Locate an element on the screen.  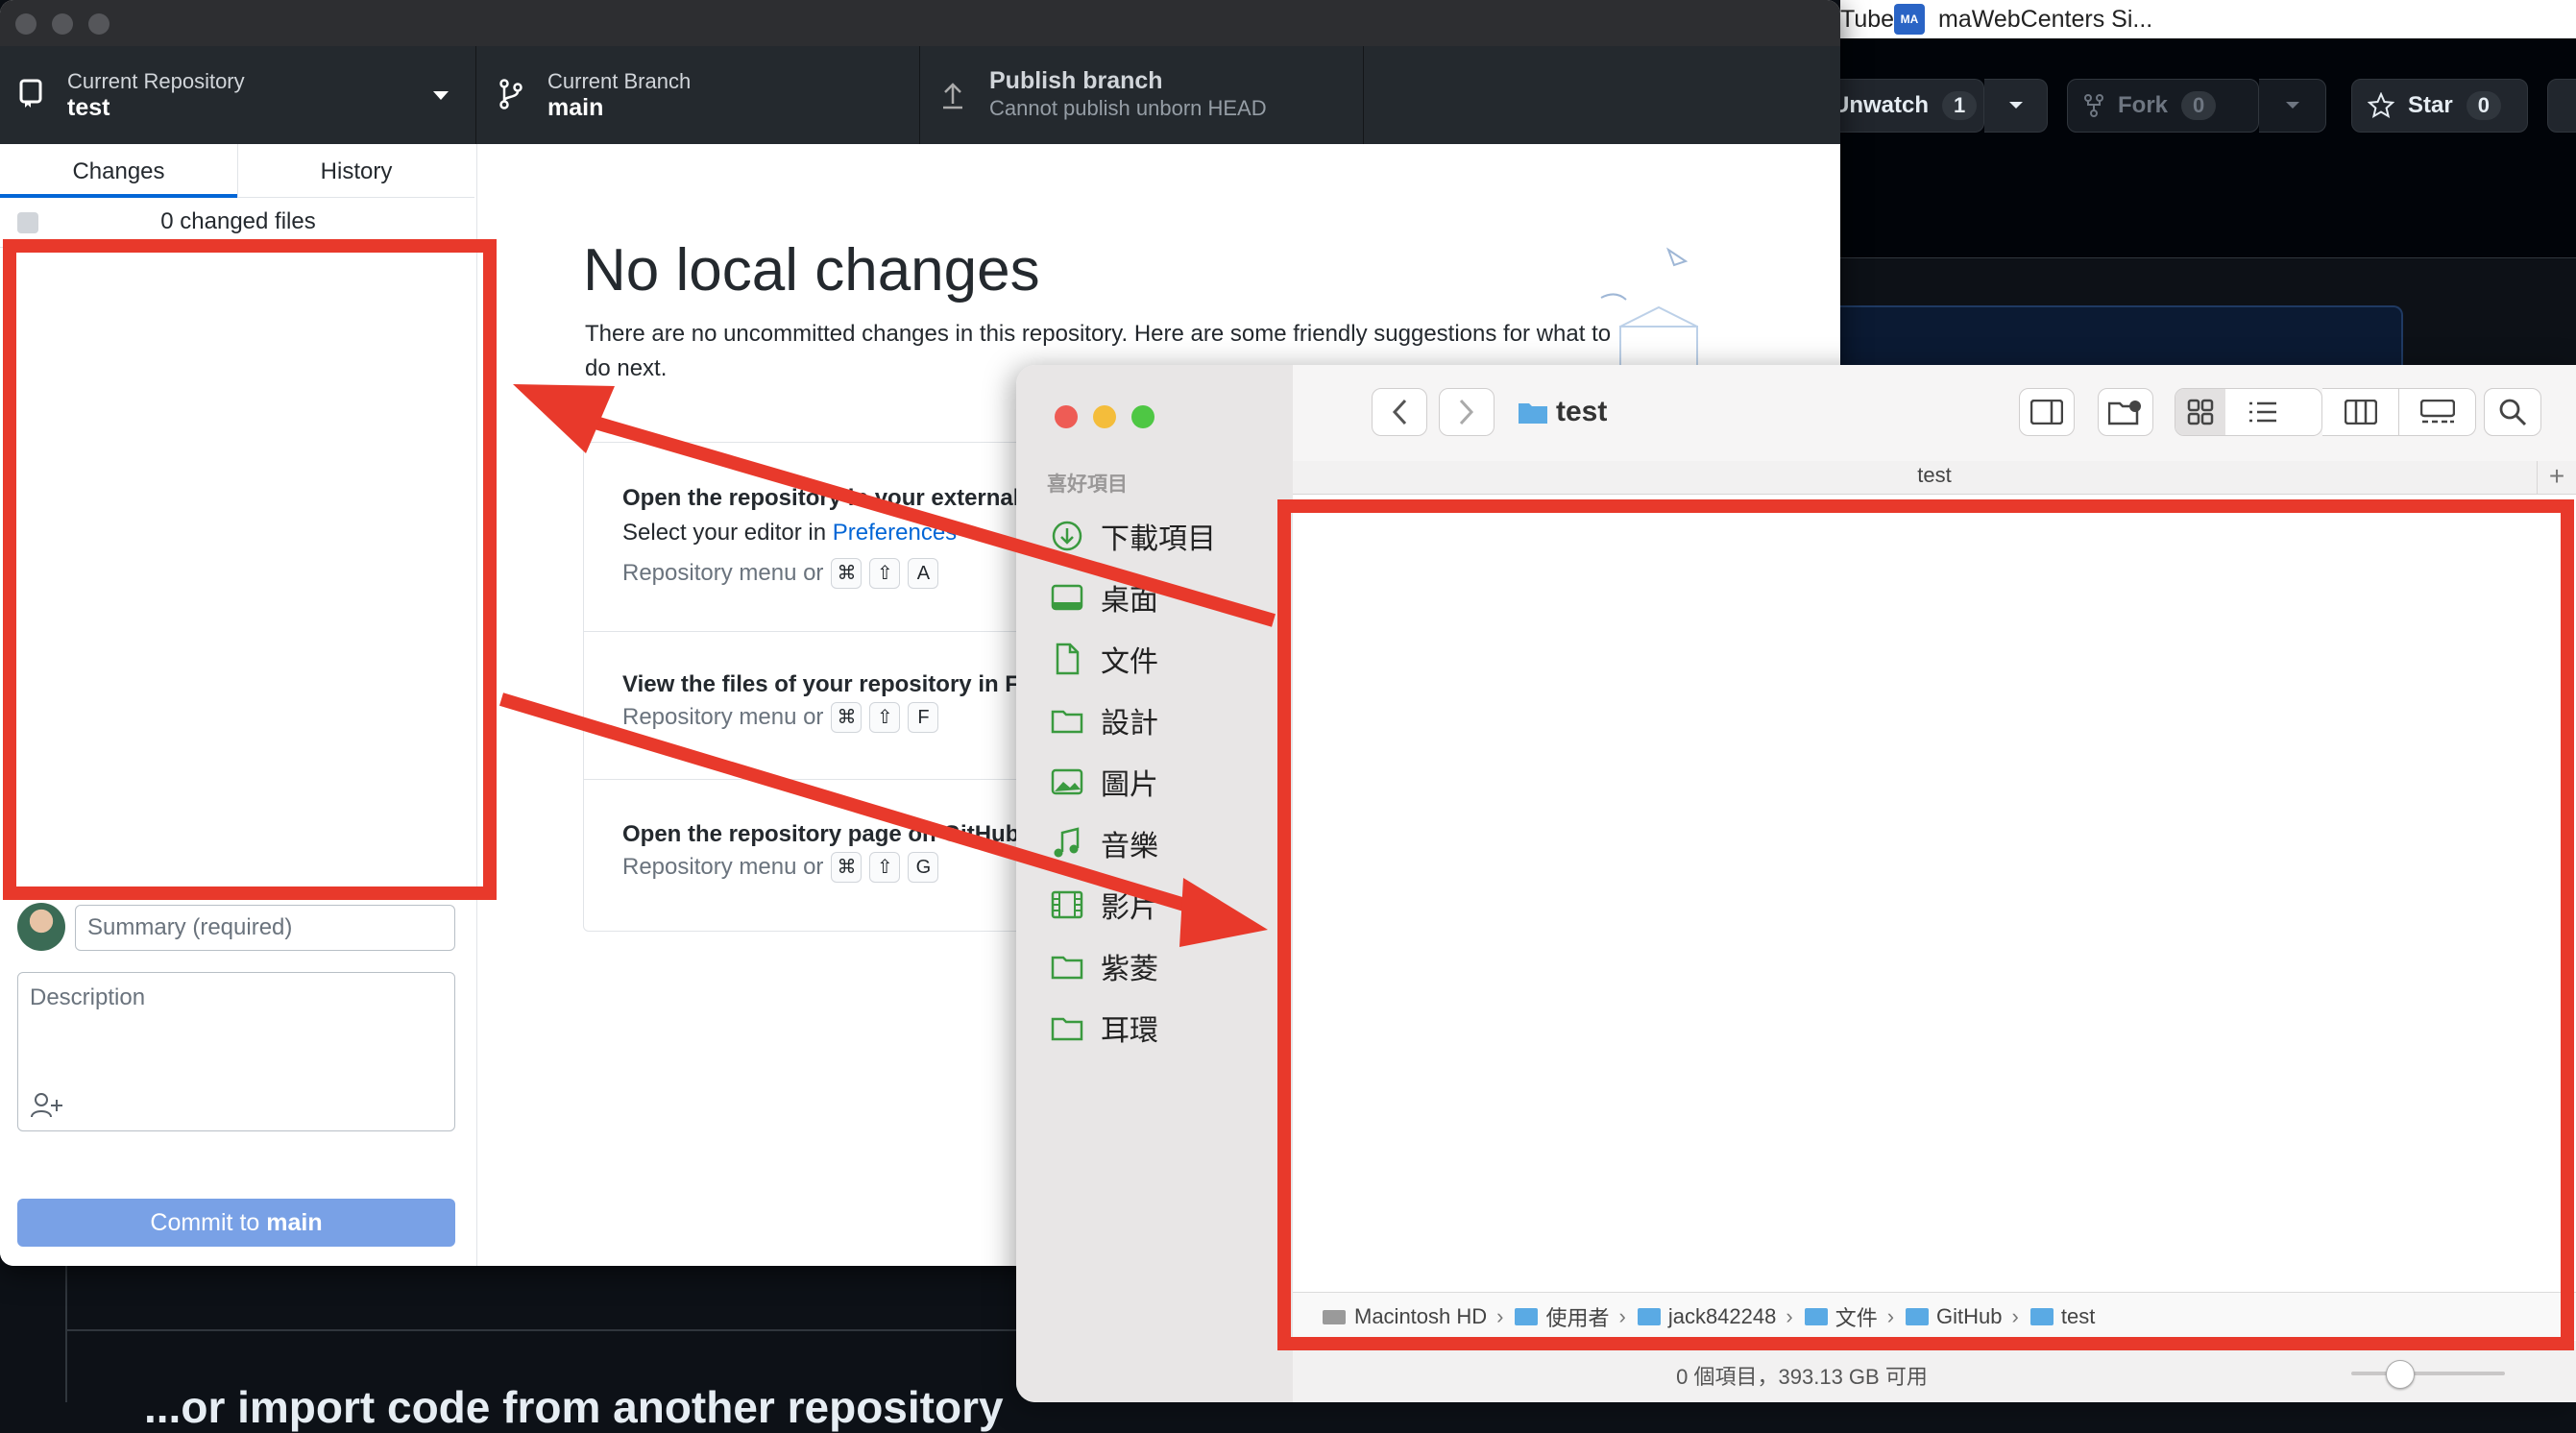
sidebar-toggle-button is located at coordinates (2047, 412).